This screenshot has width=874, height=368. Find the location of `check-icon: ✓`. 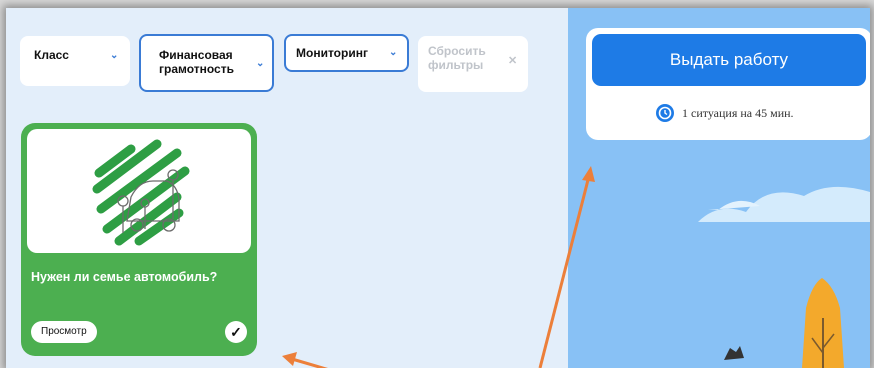

check-icon: ✓ is located at coordinates (236, 332).